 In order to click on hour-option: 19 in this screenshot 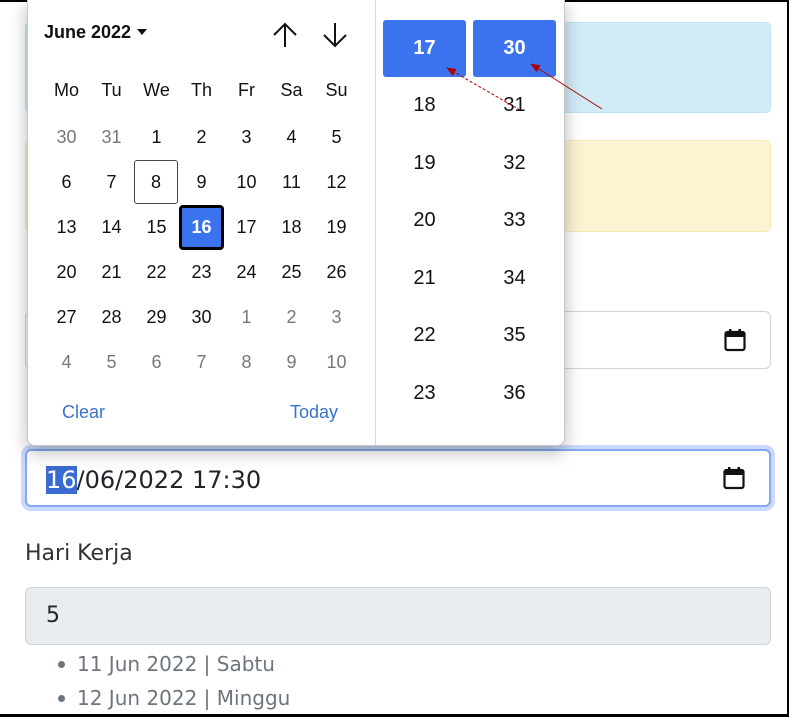, I will do `click(424, 163)`.